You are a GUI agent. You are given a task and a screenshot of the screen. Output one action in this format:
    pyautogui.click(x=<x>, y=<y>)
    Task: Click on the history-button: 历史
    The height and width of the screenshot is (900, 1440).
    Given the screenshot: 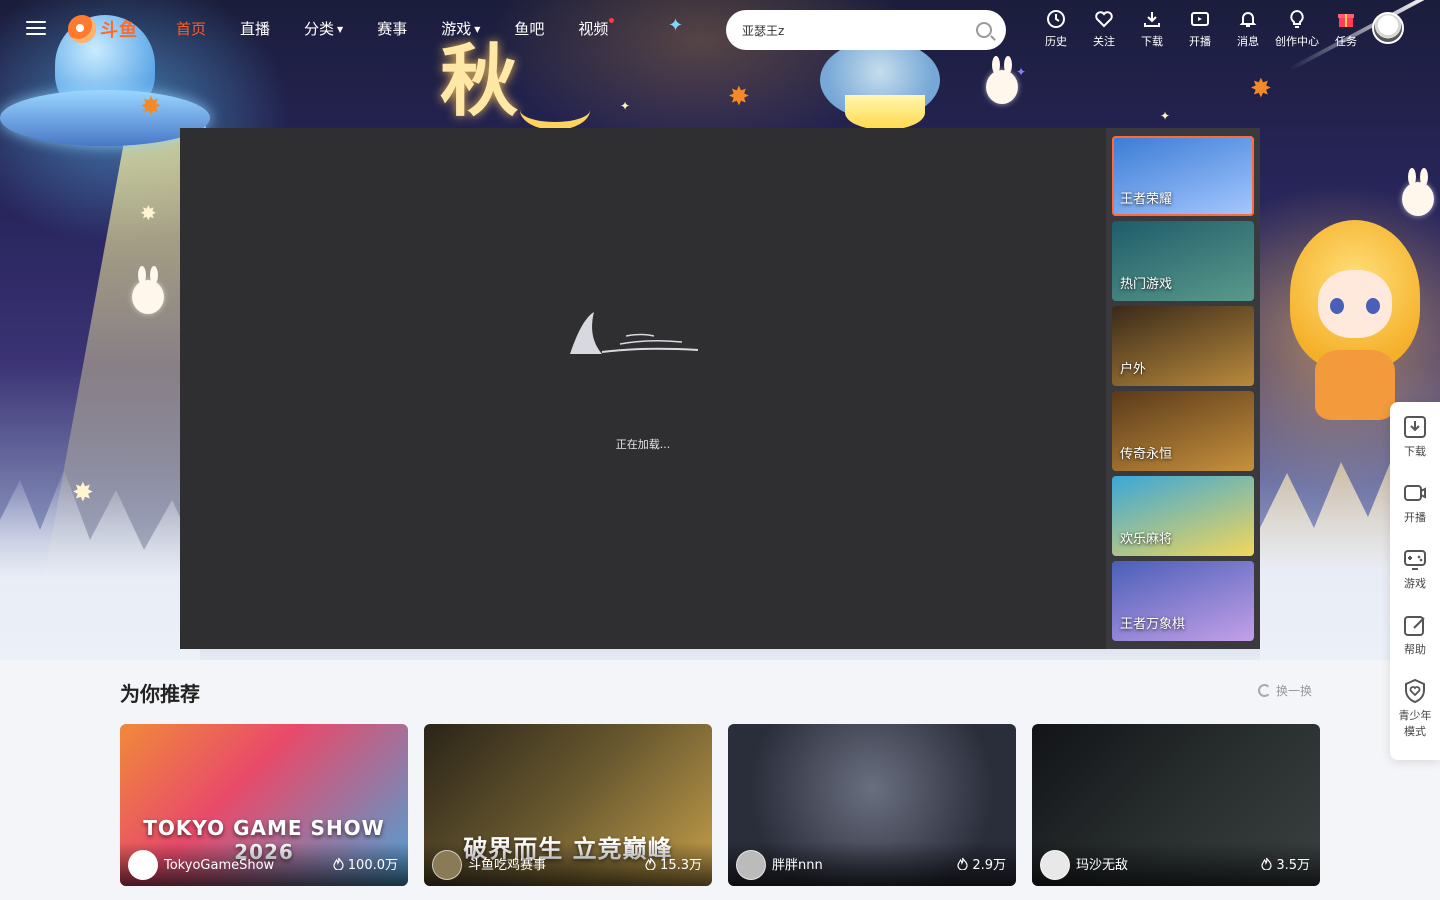 What is the action you would take?
    pyautogui.click(x=1056, y=28)
    